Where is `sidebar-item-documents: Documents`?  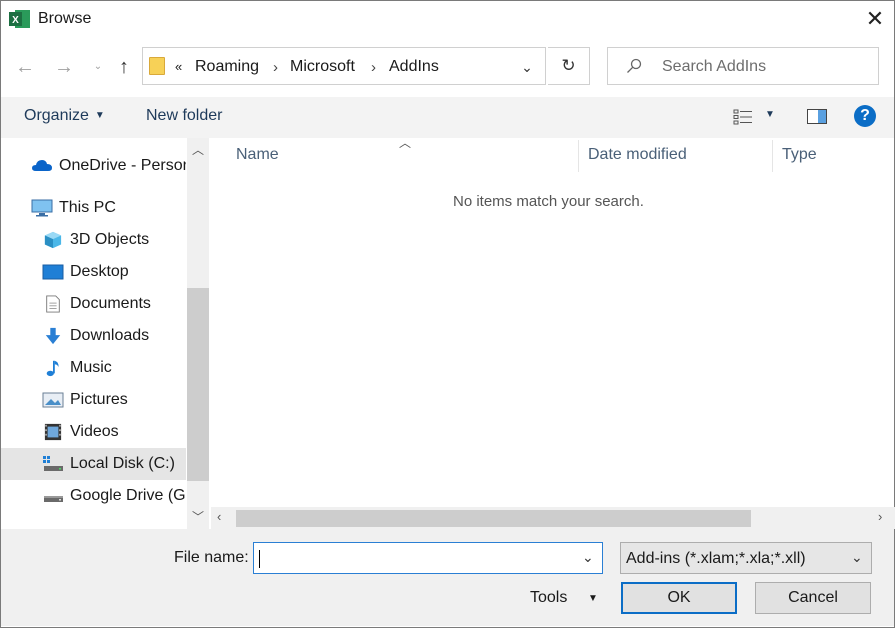 sidebar-item-documents: Documents is located at coordinates (93, 304).